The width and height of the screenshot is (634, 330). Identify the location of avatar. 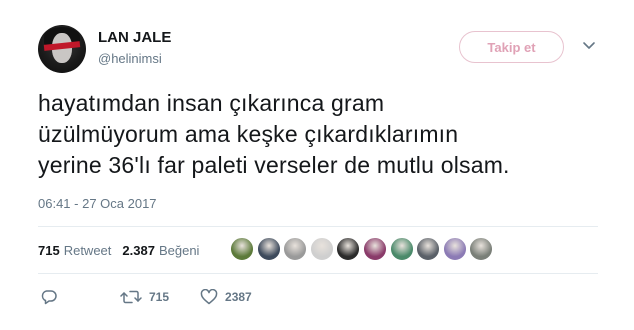
(62, 49).